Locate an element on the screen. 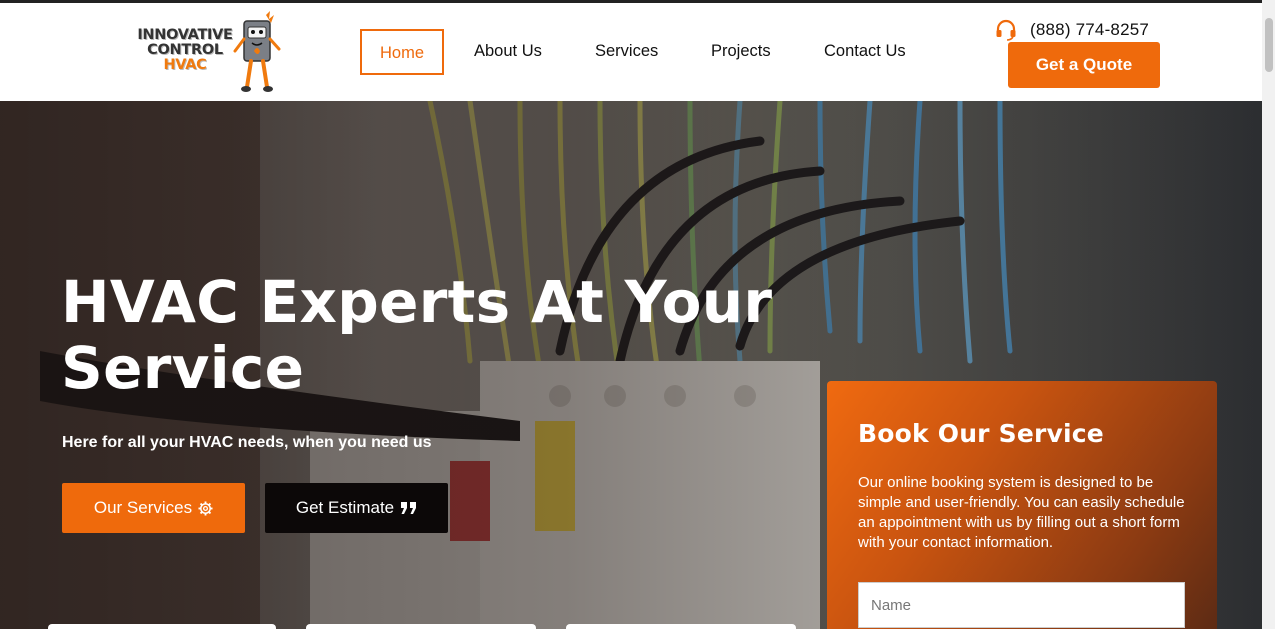 This screenshot has width=1275, height=629. gear-icon is located at coordinates (205, 508).